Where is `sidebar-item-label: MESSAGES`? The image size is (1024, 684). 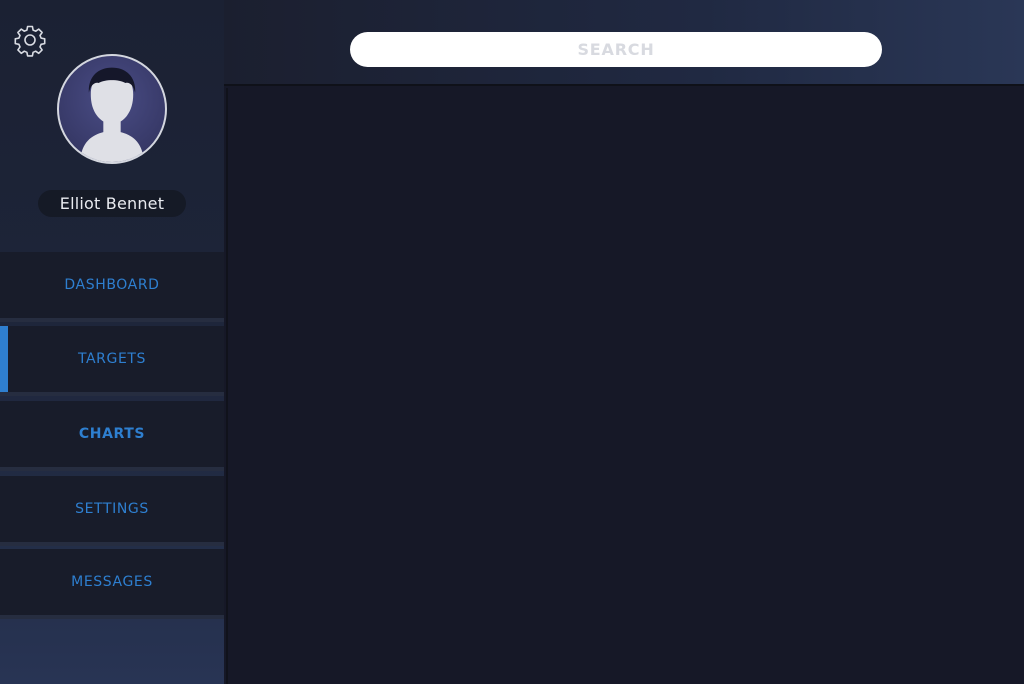 sidebar-item-label: MESSAGES is located at coordinates (112, 582).